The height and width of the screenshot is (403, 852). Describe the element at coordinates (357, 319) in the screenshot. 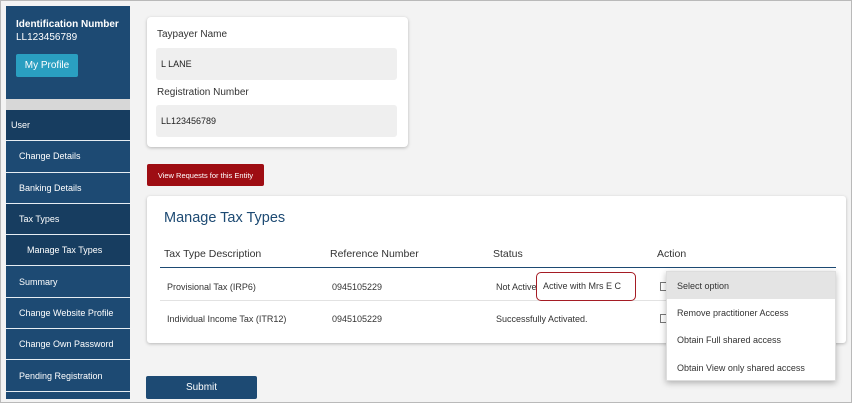

I see `row-2-reference: 0945105229` at that location.